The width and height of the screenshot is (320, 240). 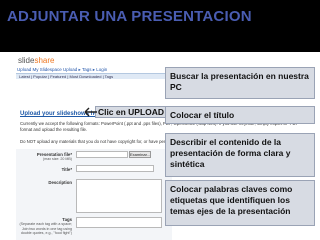 I want to click on tags-input, so click(x=119, y=222).